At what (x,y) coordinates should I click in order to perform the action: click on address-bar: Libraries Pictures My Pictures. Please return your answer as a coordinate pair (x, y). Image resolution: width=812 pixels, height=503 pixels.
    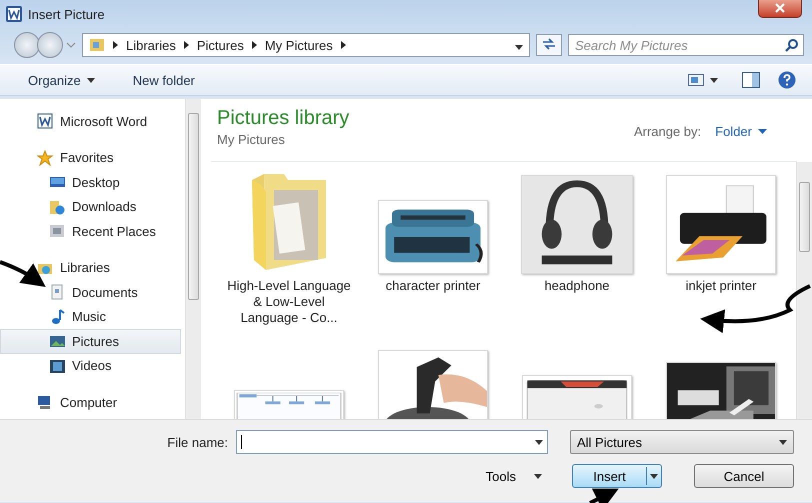
    Looking at the image, I should click on (306, 45).